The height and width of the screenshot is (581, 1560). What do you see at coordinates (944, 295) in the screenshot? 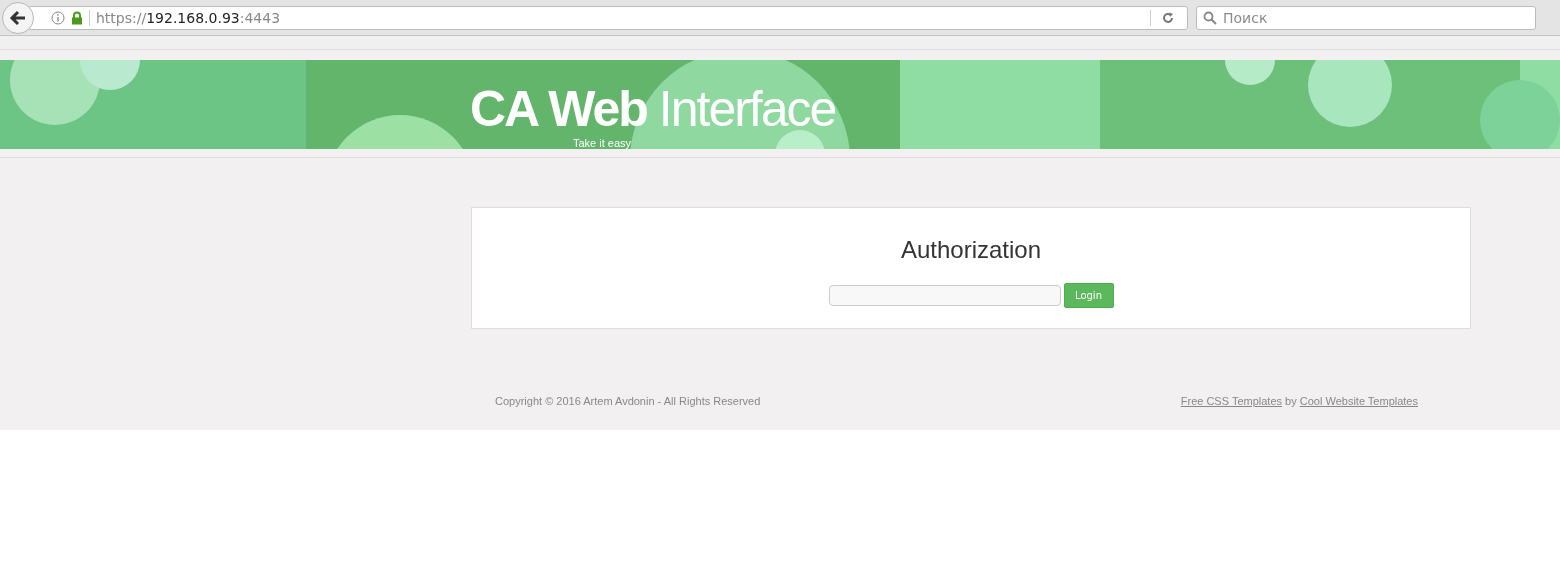
I see `input-field` at bounding box center [944, 295].